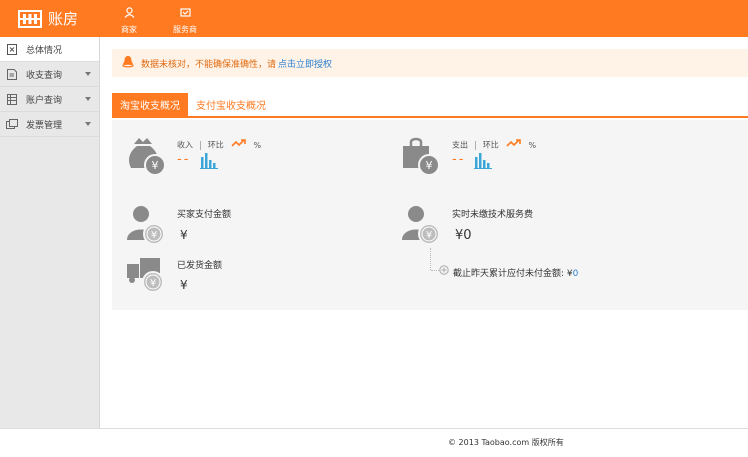  What do you see at coordinates (12, 49) in the screenshot?
I see `overview-icon` at bounding box center [12, 49].